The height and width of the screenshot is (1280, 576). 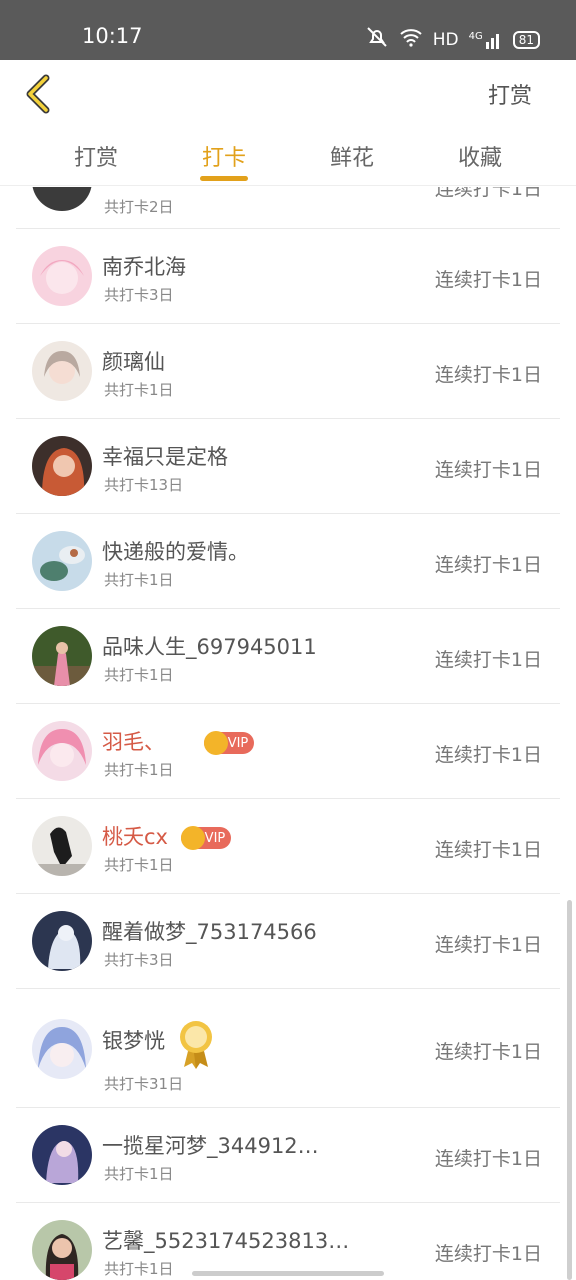 I want to click on list-item: 银梦恍 共打卡31日 连续打卡1日, so click(x=288, y=1048).